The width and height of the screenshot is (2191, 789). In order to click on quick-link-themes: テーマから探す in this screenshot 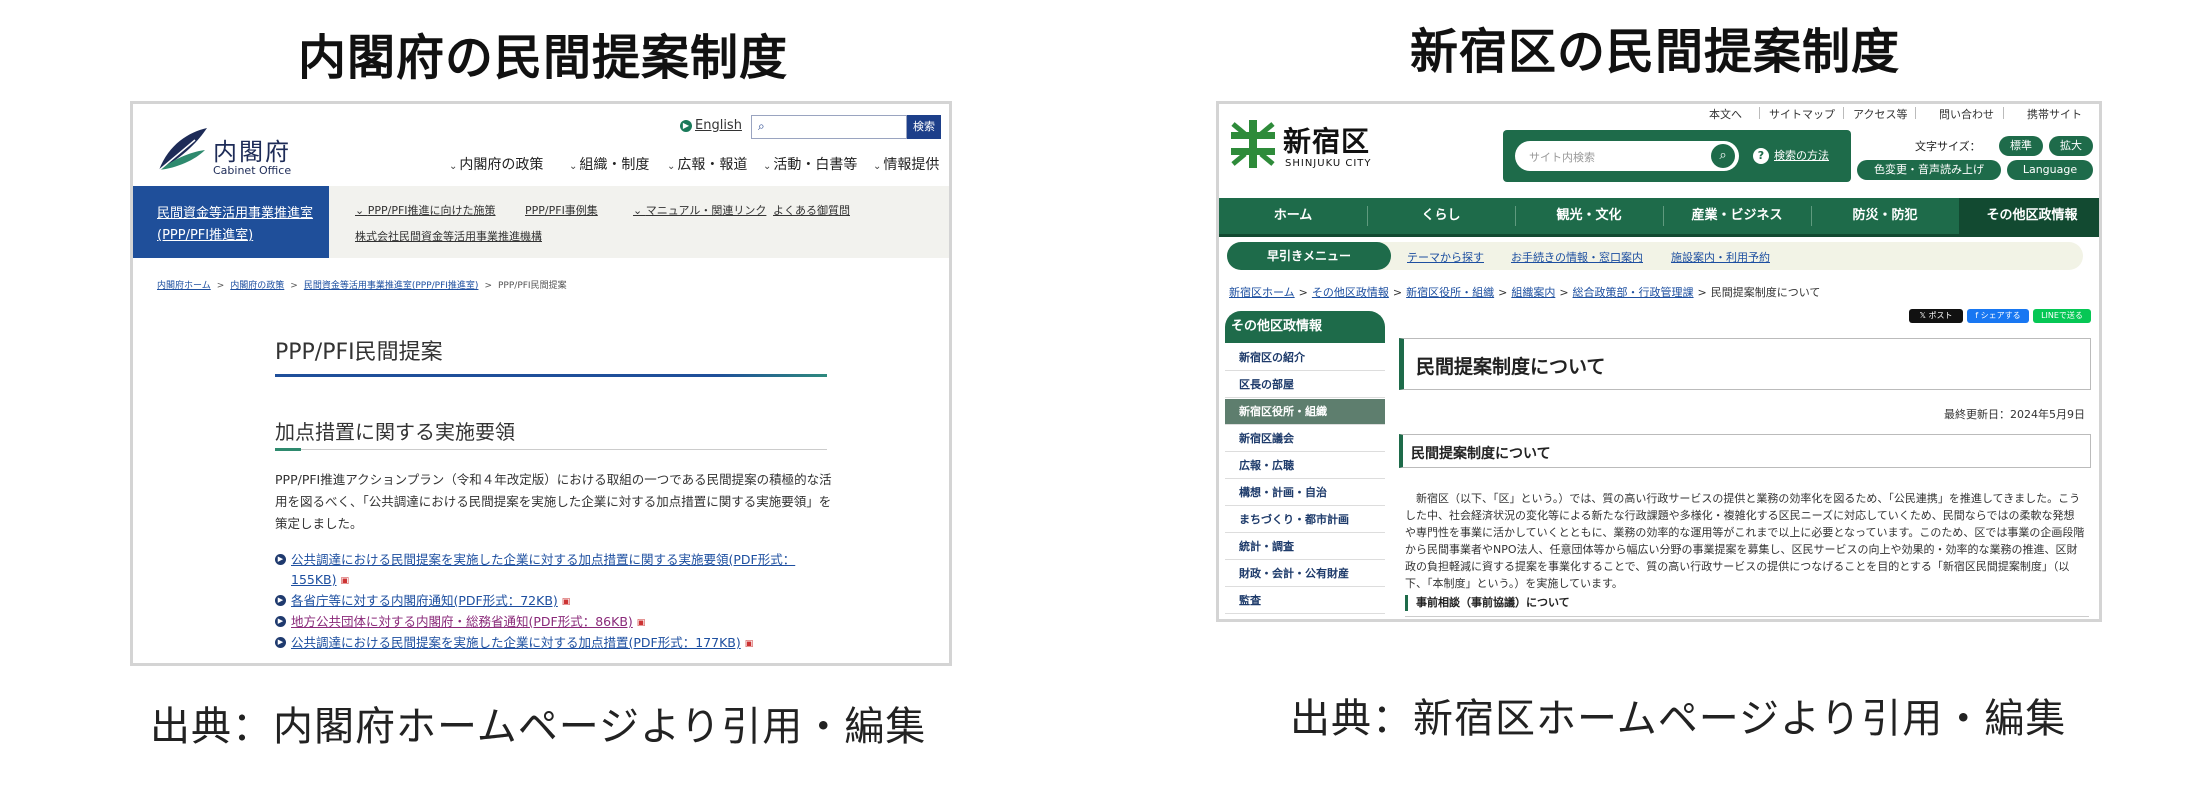, I will do `click(1445, 257)`.